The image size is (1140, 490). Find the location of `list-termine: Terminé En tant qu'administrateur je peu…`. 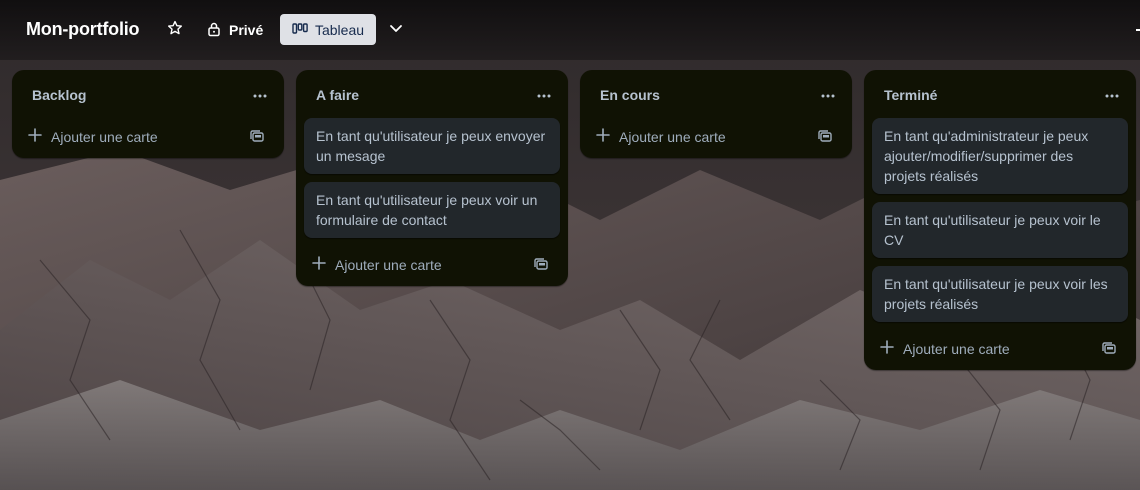

list-termine: Terminé En tant qu'administrateur je peu… is located at coordinates (1000, 220).